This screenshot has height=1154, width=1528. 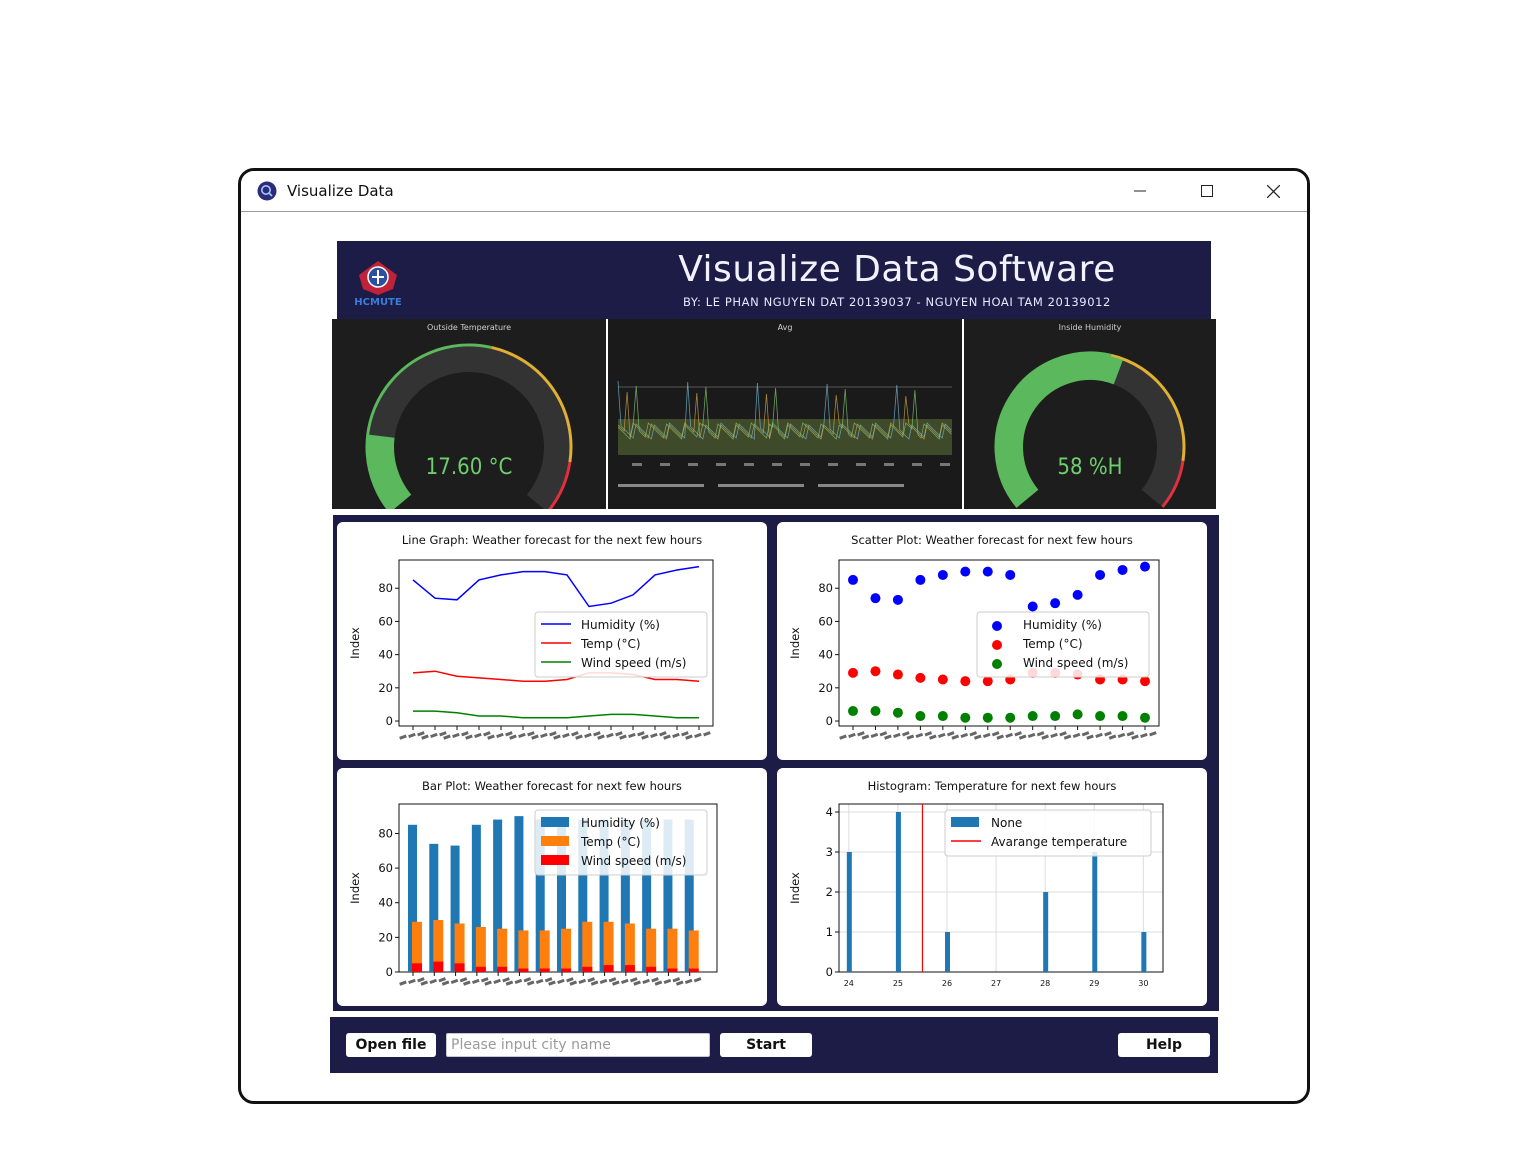 I want to click on y-tick-label: 60, so click(x=385, y=868).